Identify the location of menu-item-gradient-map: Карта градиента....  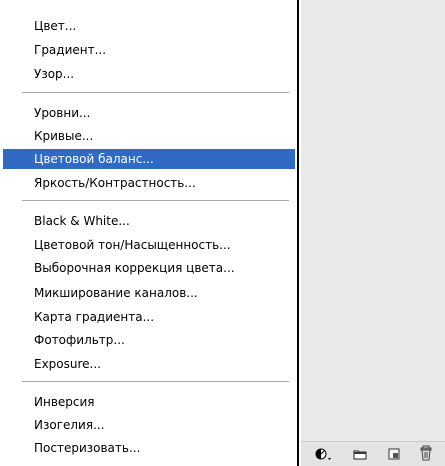
(149, 317).